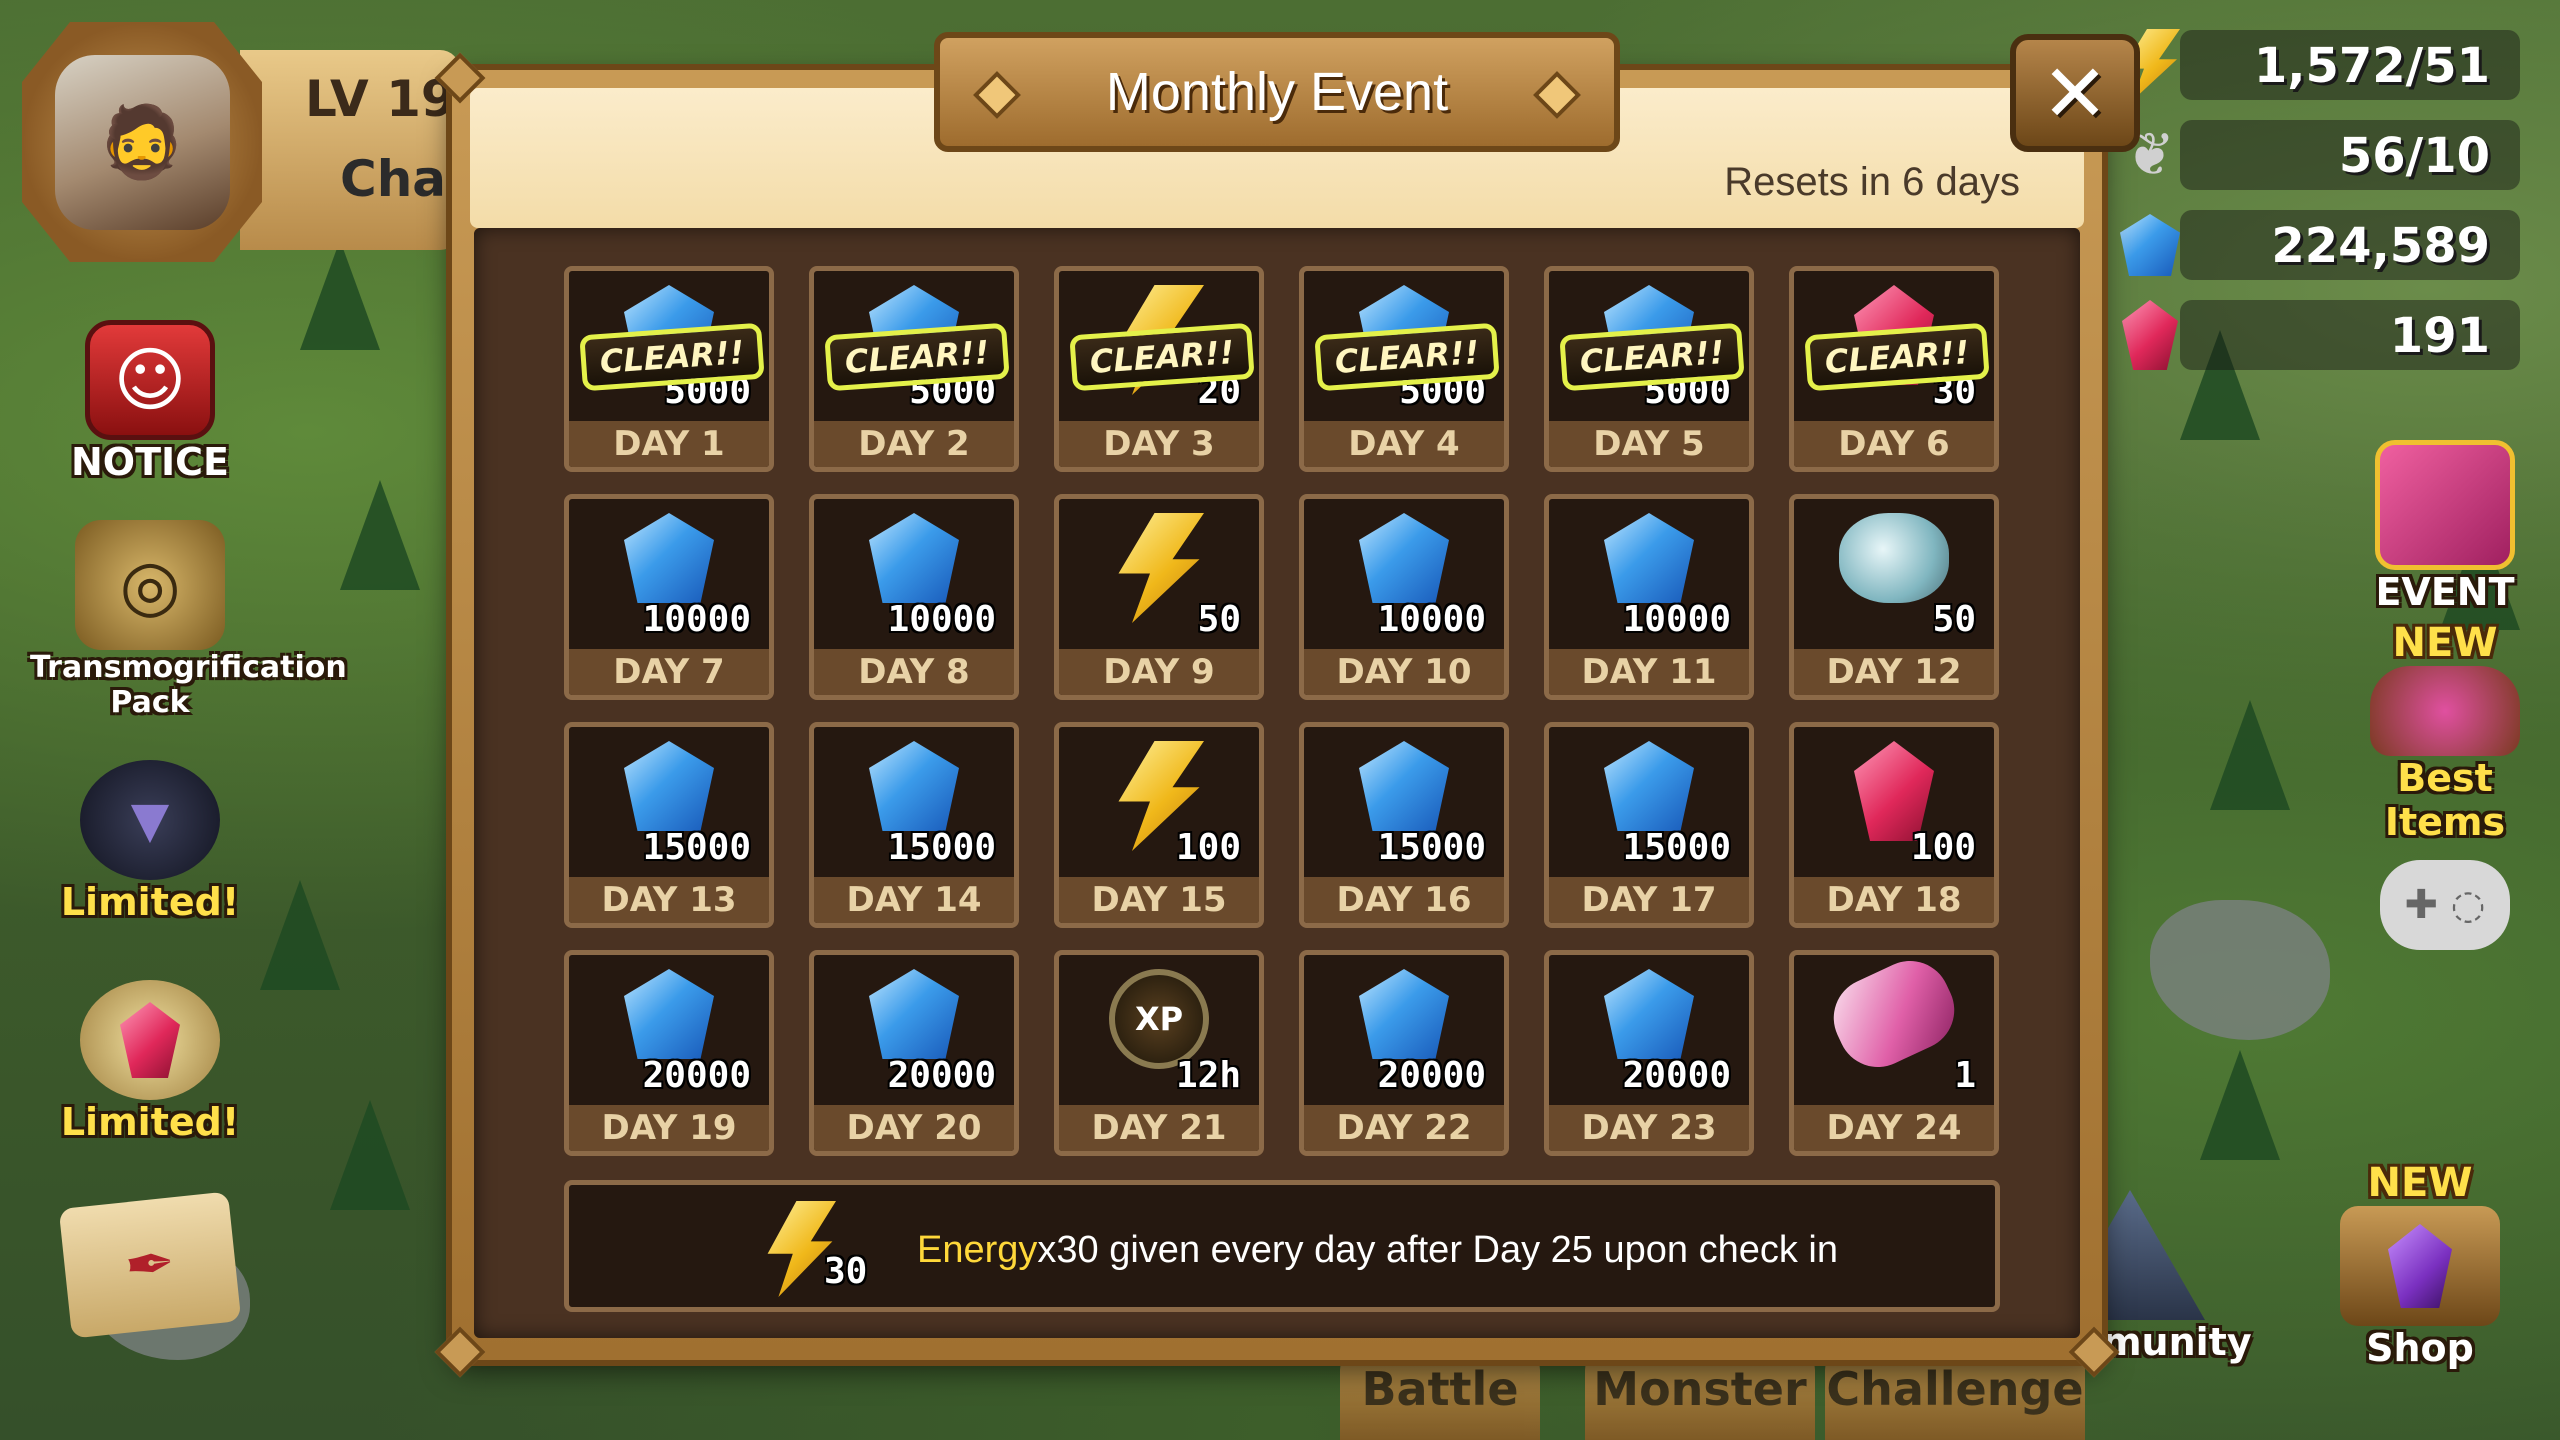 Image resolution: width=2560 pixels, height=1440 pixels. Describe the element at coordinates (1404, 444) in the screenshot. I see `day-label: DAY 4` at that location.